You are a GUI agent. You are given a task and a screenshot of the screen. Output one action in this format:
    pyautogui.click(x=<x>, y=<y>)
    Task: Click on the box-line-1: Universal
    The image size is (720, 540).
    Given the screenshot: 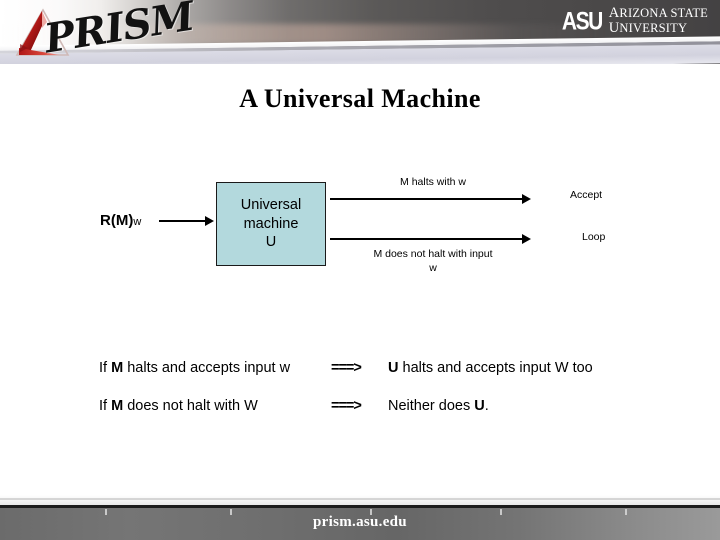 What is the action you would take?
    pyautogui.click(x=271, y=205)
    